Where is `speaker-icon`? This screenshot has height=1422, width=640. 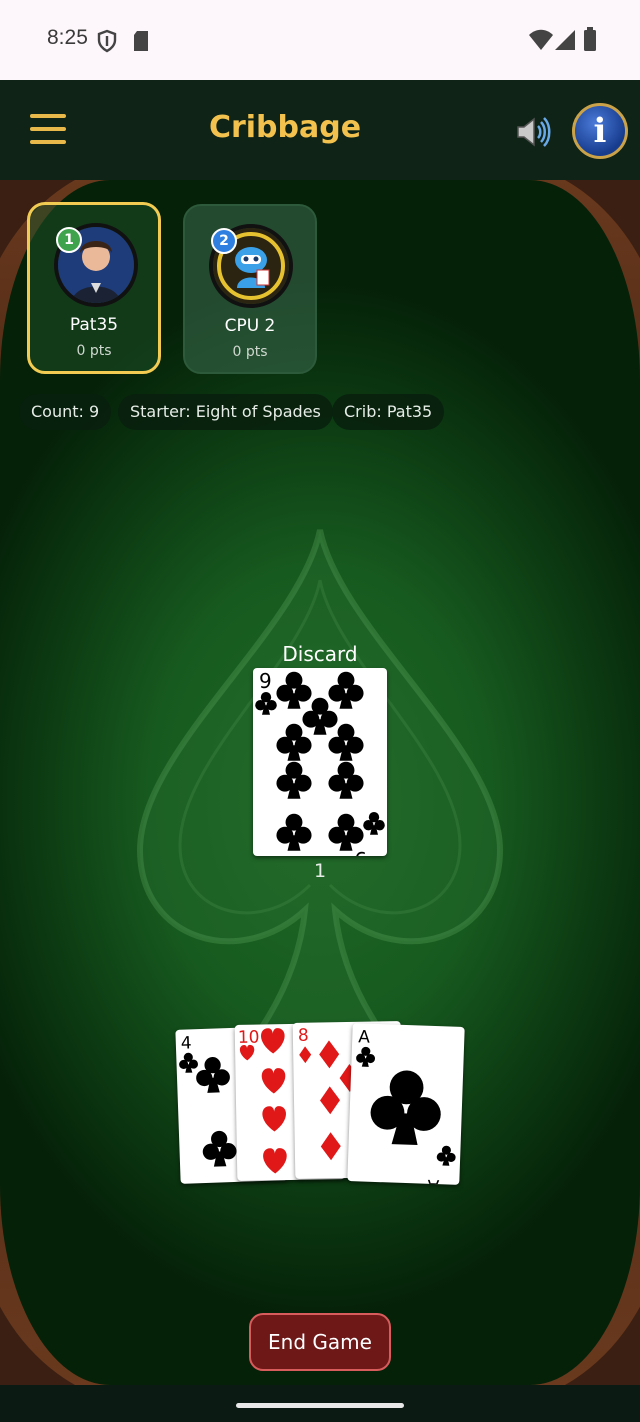
speaker-icon is located at coordinates (532, 132).